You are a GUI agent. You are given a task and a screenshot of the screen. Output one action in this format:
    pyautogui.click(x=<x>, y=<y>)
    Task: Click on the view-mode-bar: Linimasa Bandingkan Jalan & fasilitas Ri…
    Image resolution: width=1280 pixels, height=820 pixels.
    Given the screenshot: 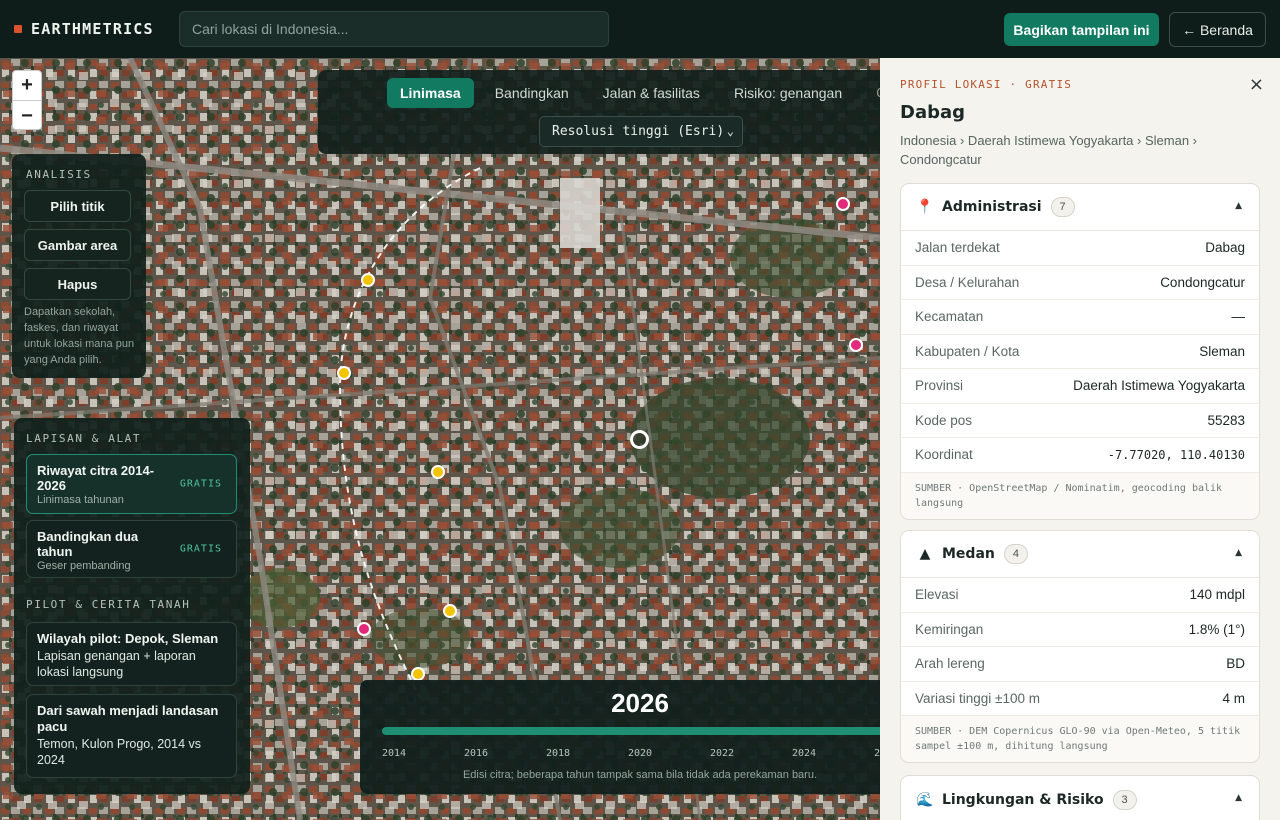 What is the action you would take?
    pyautogui.click(x=599, y=112)
    